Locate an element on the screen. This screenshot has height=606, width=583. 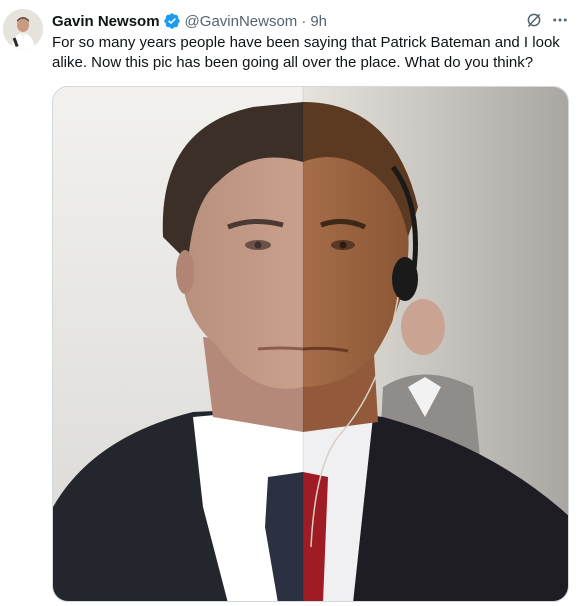
verified-badge-icon is located at coordinates (172, 21).